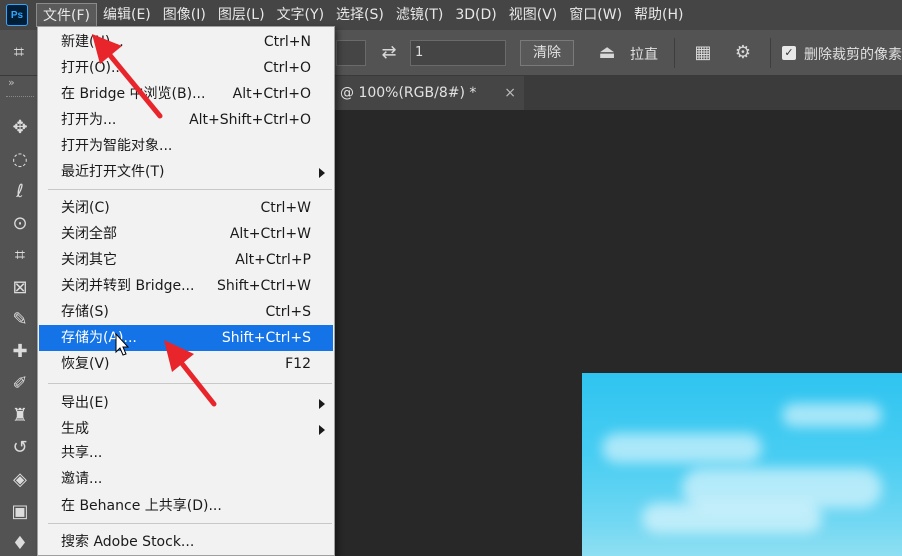  I want to click on gradient-tool-icon: ▣, so click(20, 512).